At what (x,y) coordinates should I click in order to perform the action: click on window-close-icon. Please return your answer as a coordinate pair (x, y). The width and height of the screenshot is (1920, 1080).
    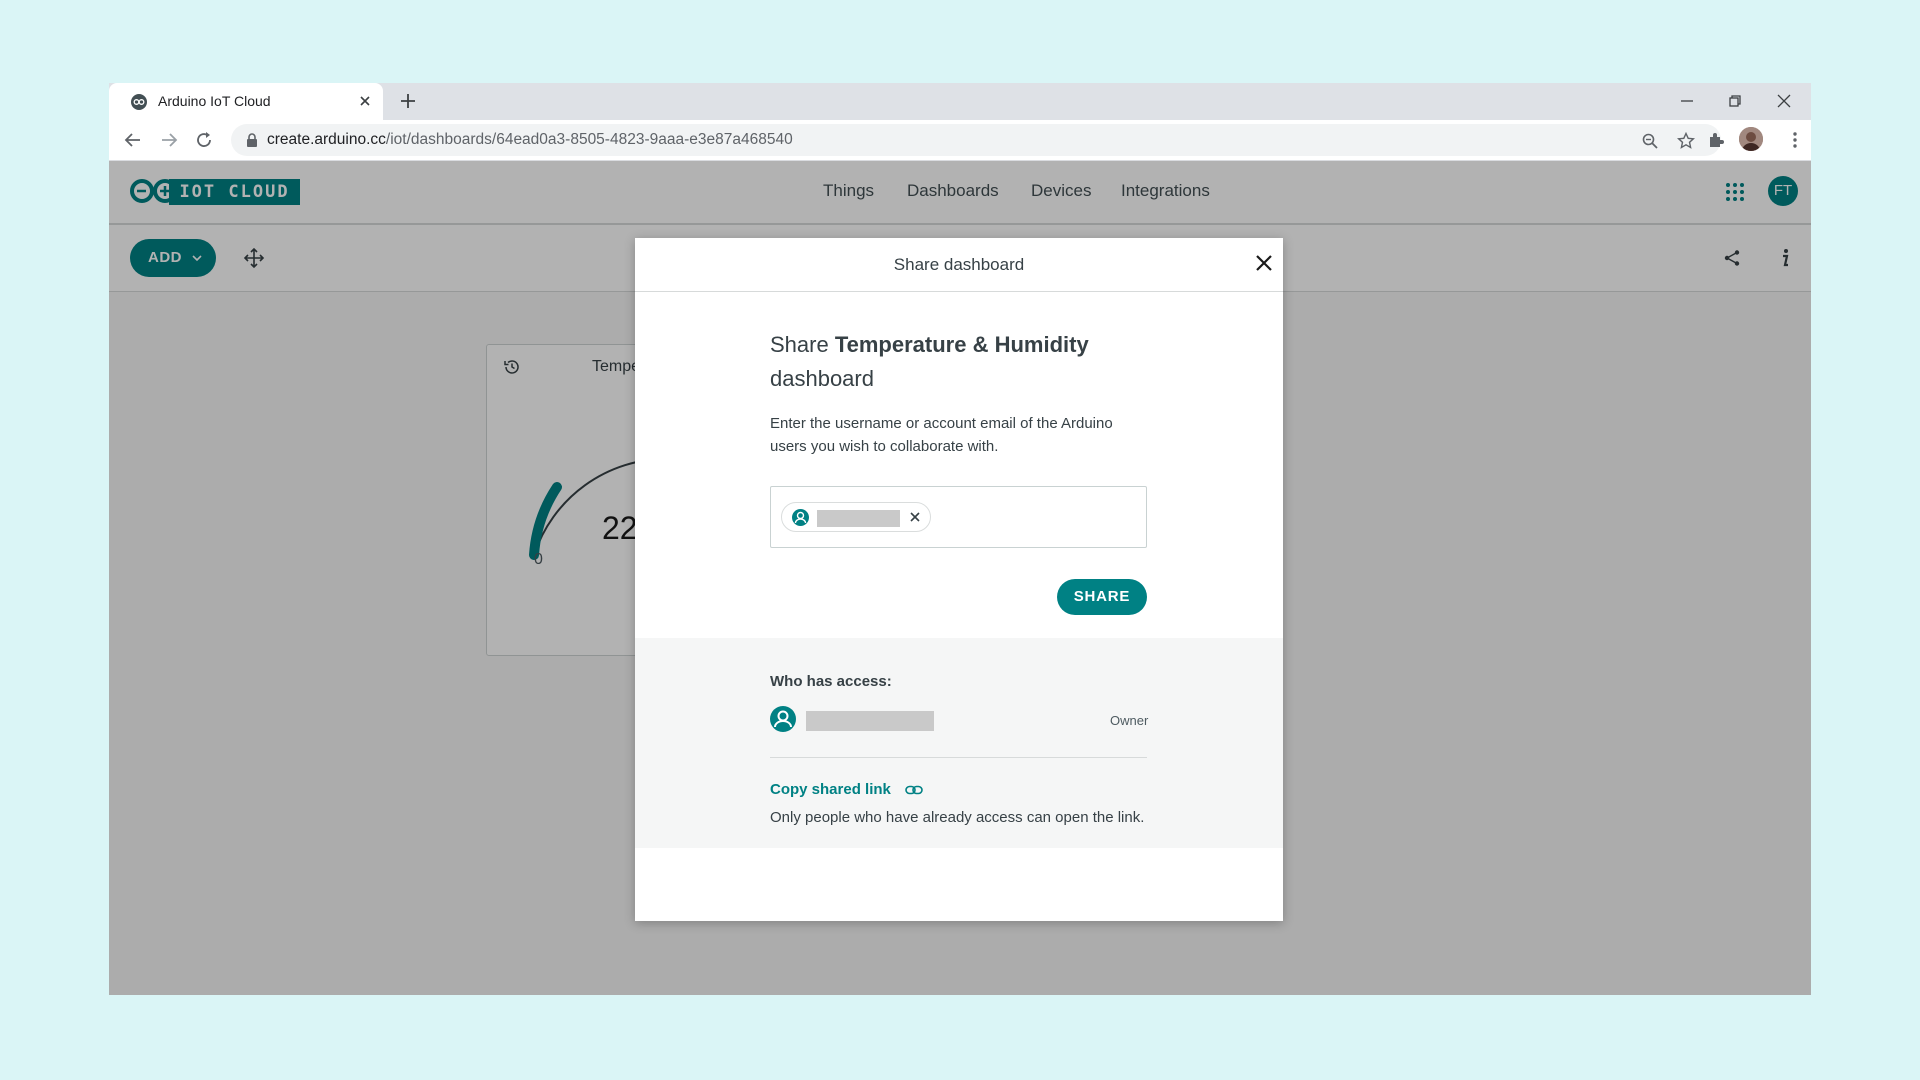
    Looking at the image, I should click on (1784, 101).